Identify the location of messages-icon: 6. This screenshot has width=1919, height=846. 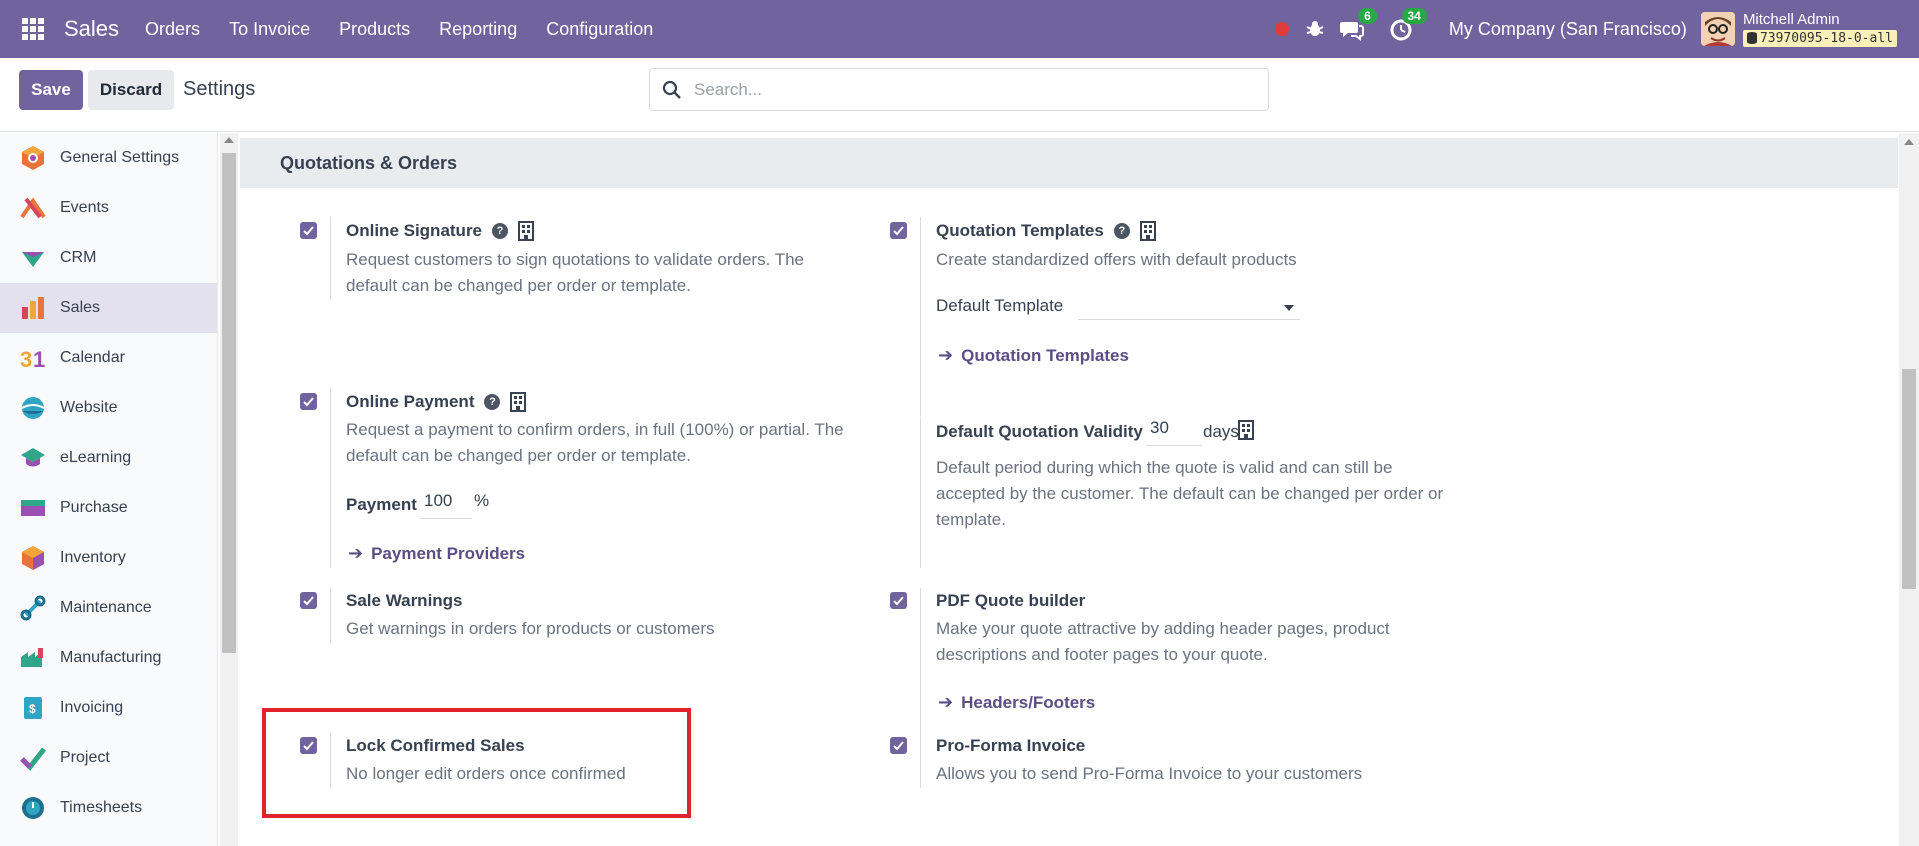
(1358, 25).